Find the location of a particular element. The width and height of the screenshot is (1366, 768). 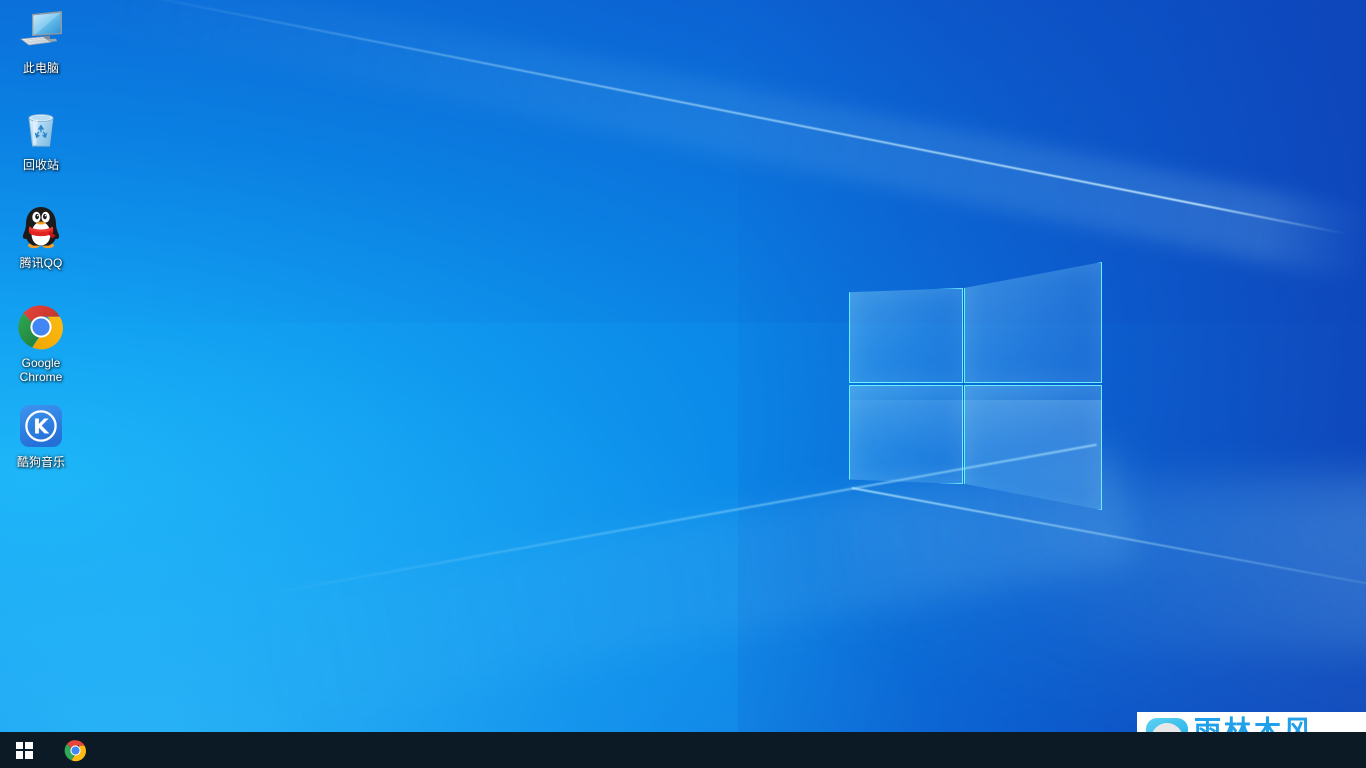

desktop-icon-this-pc: 此电脑 is located at coordinates (41, 41).